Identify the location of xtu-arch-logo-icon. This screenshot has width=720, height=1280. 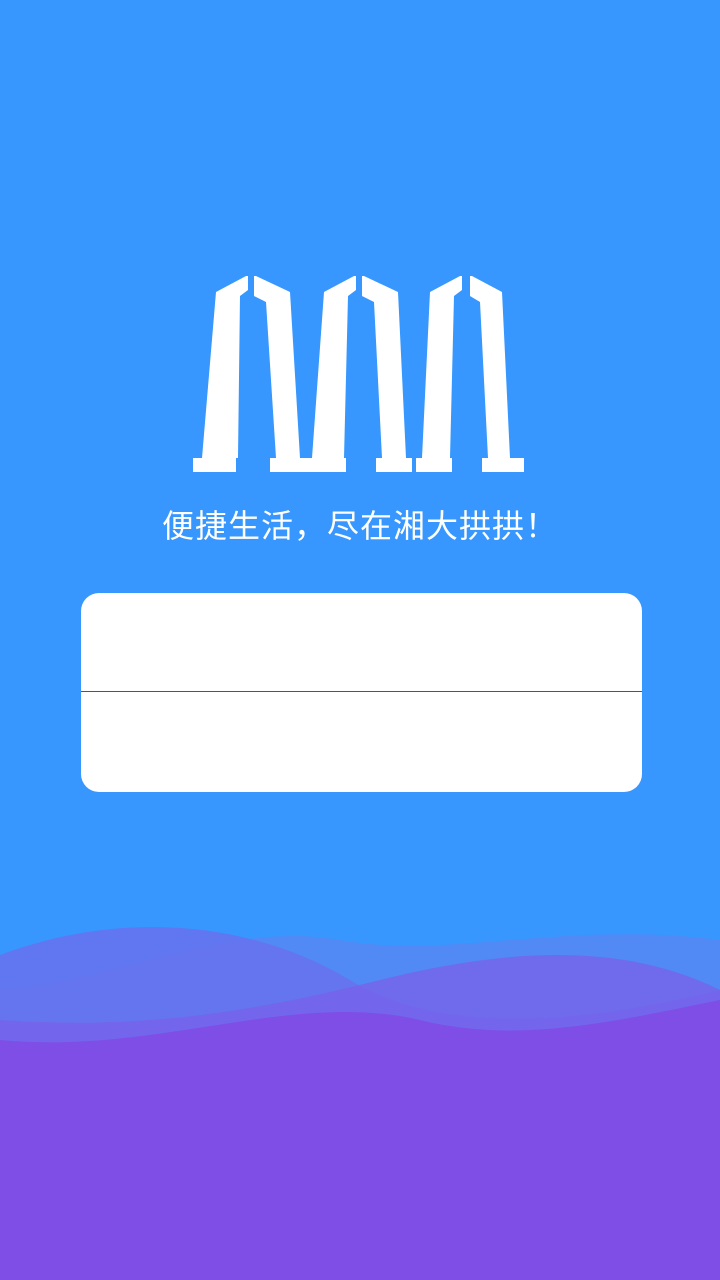
(358, 374).